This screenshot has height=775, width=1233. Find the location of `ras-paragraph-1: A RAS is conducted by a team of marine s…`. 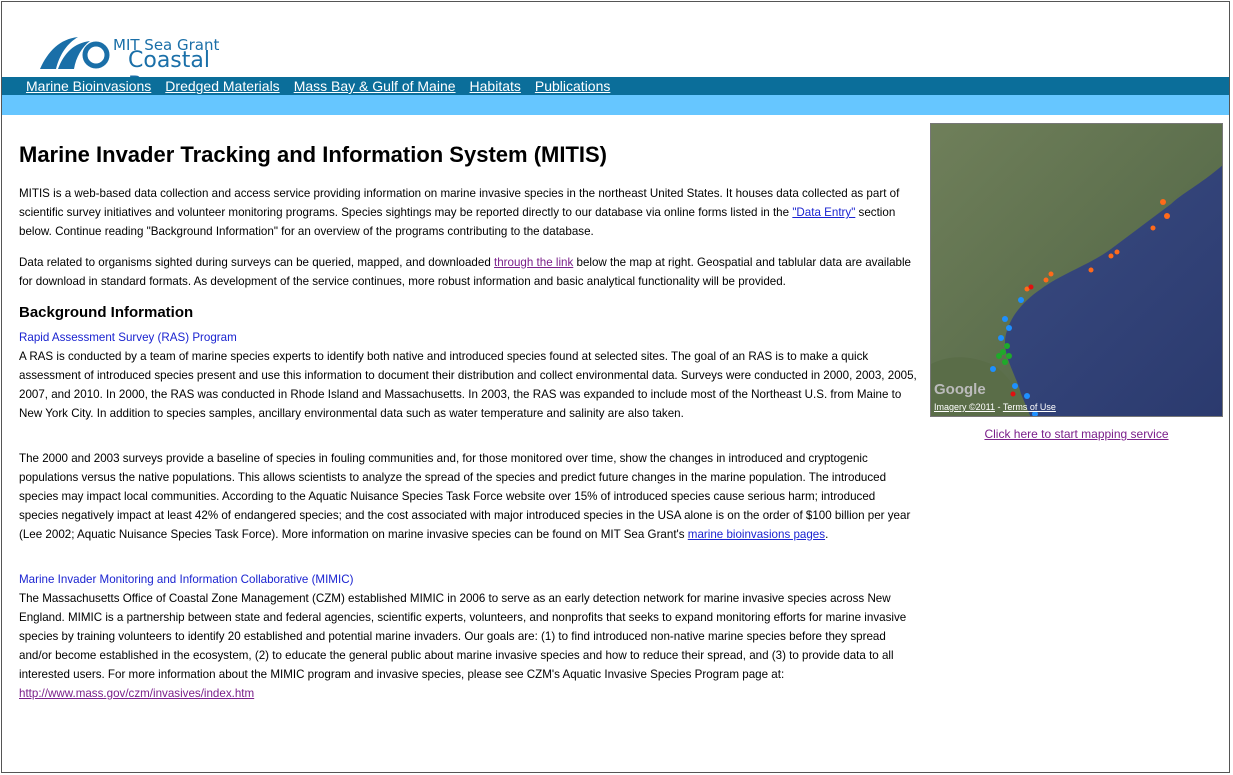

ras-paragraph-1: A RAS is conducted by a team of marine s… is located at coordinates (468, 385).